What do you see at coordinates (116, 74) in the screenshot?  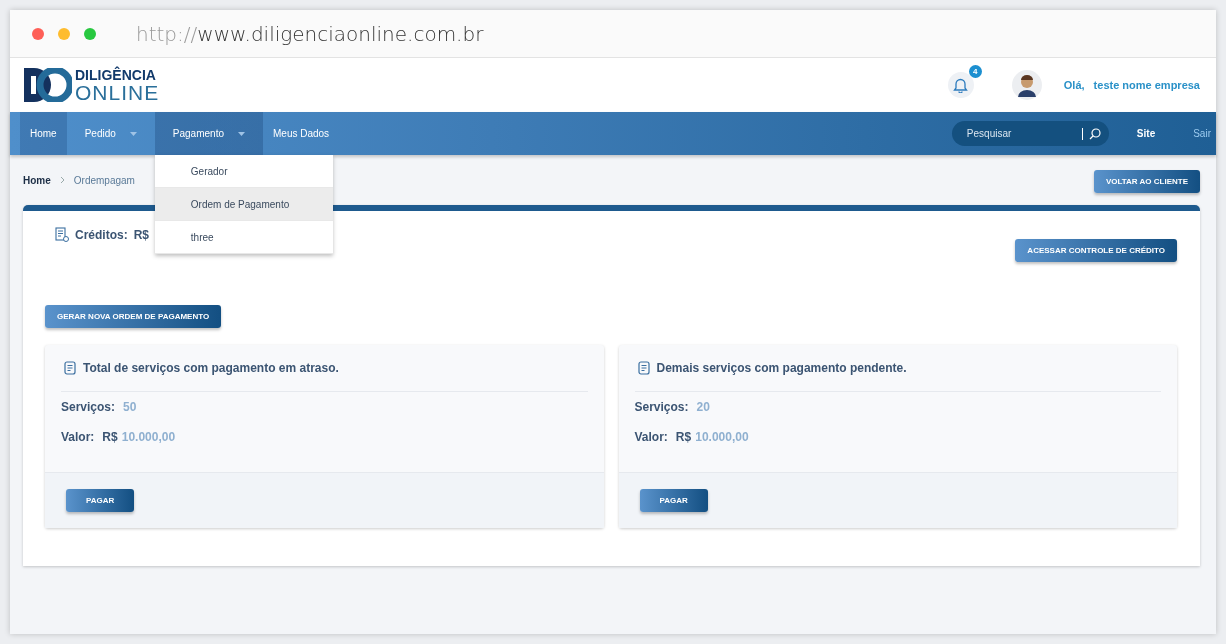 I see `logo-text: DILIGÊNCIA` at bounding box center [116, 74].